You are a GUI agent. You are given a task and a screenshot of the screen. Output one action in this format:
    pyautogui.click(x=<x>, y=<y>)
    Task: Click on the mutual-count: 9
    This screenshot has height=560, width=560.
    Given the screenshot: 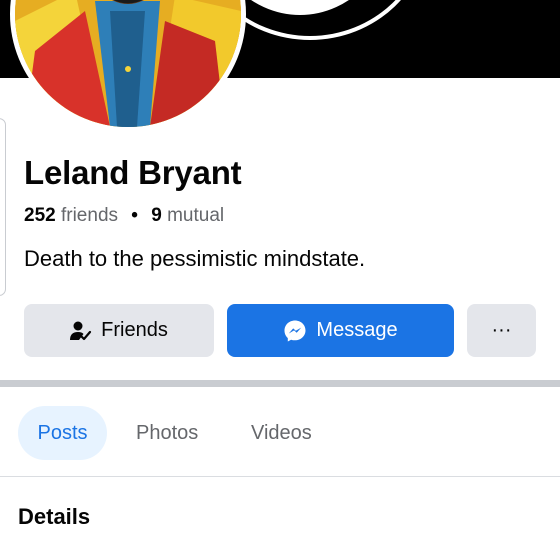 What is the action you would take?
    pyautogui.click(x=156, y=215)
    